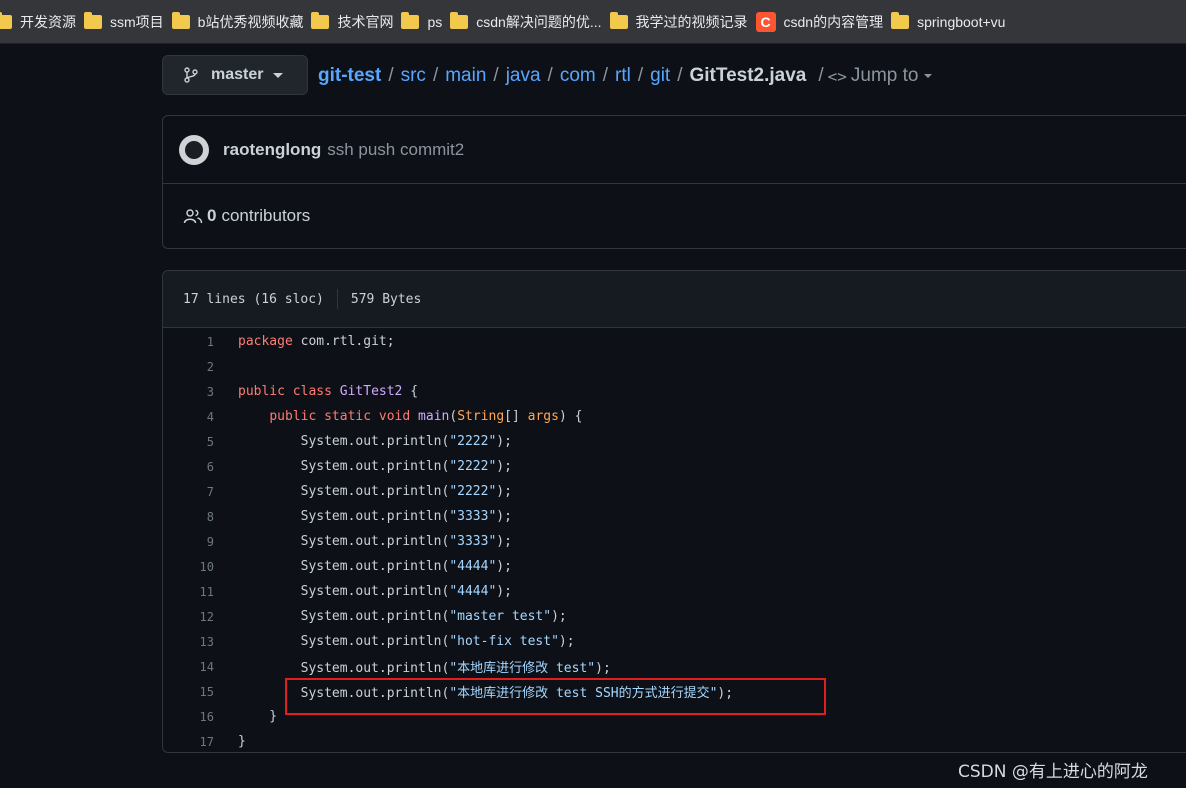 This screenshot has width=1186, height=788. I want to click on line-number: 5, so click(188, 442).